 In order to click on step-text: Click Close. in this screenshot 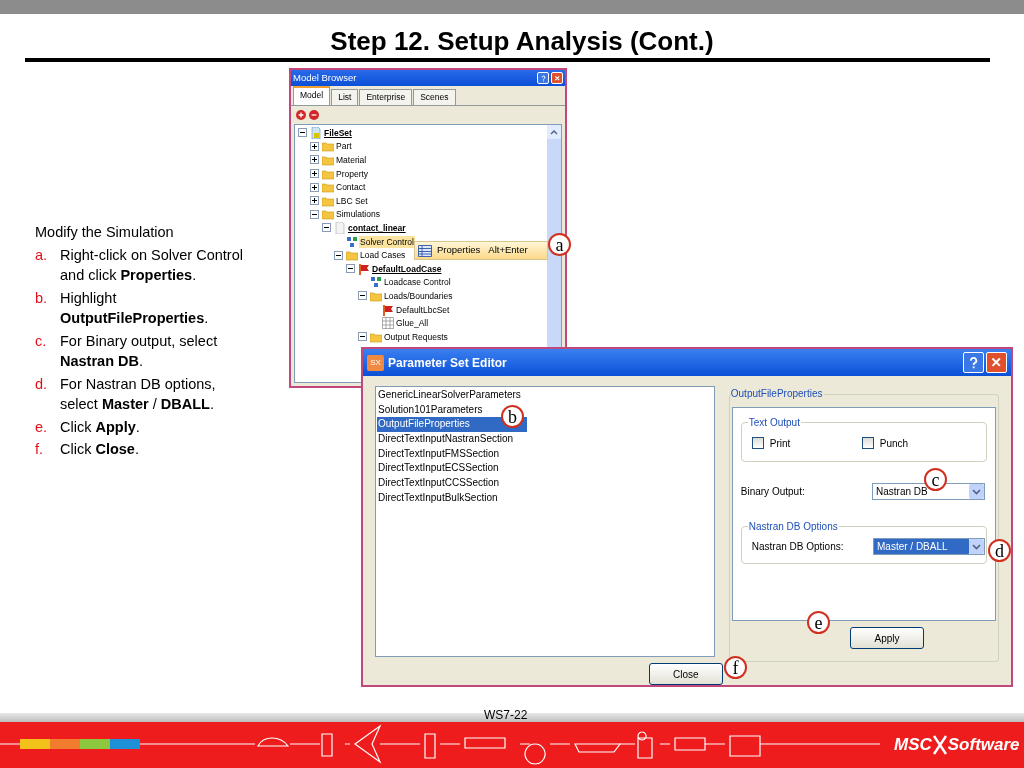, I will do `click(99, 449)`.